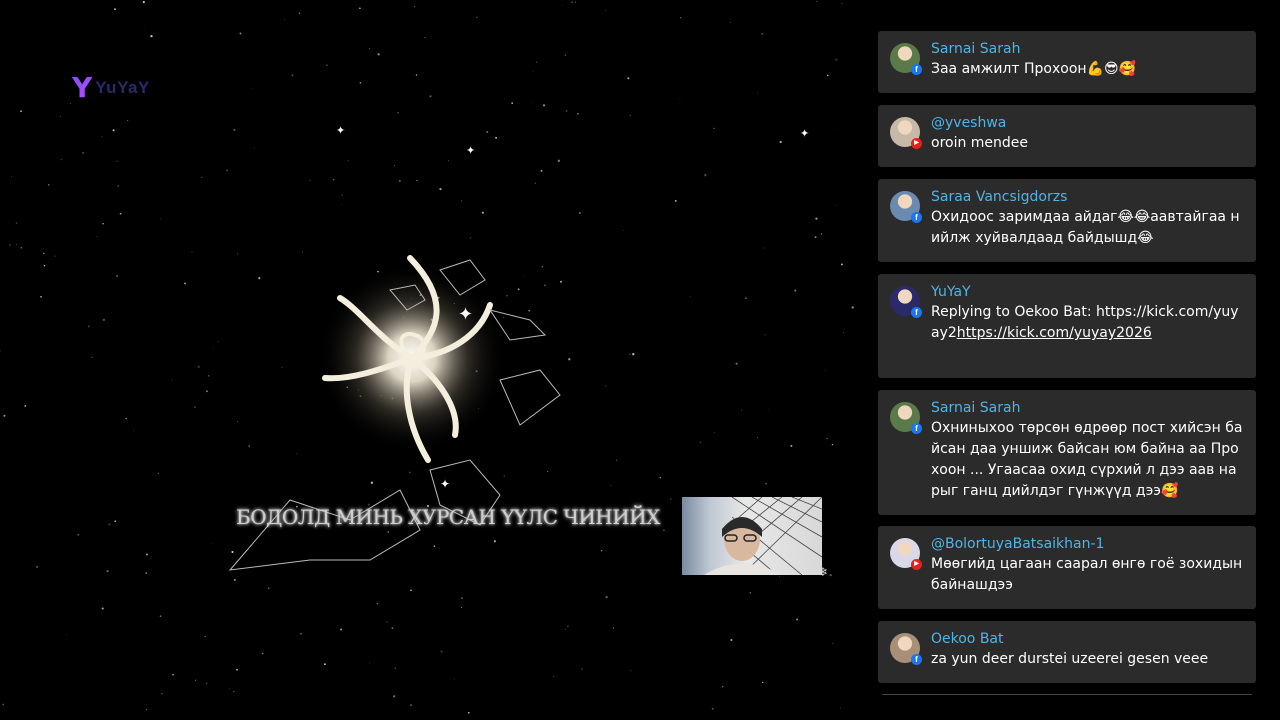  I want to click on chat-text: oroin mendee, so click(980, 143).